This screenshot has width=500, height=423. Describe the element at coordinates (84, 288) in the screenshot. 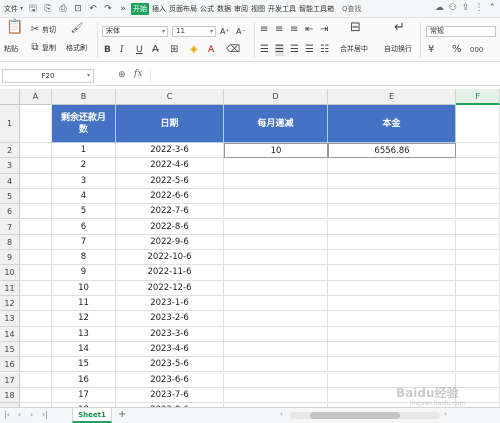

I see `table-cell-month-number: 10` at that location.